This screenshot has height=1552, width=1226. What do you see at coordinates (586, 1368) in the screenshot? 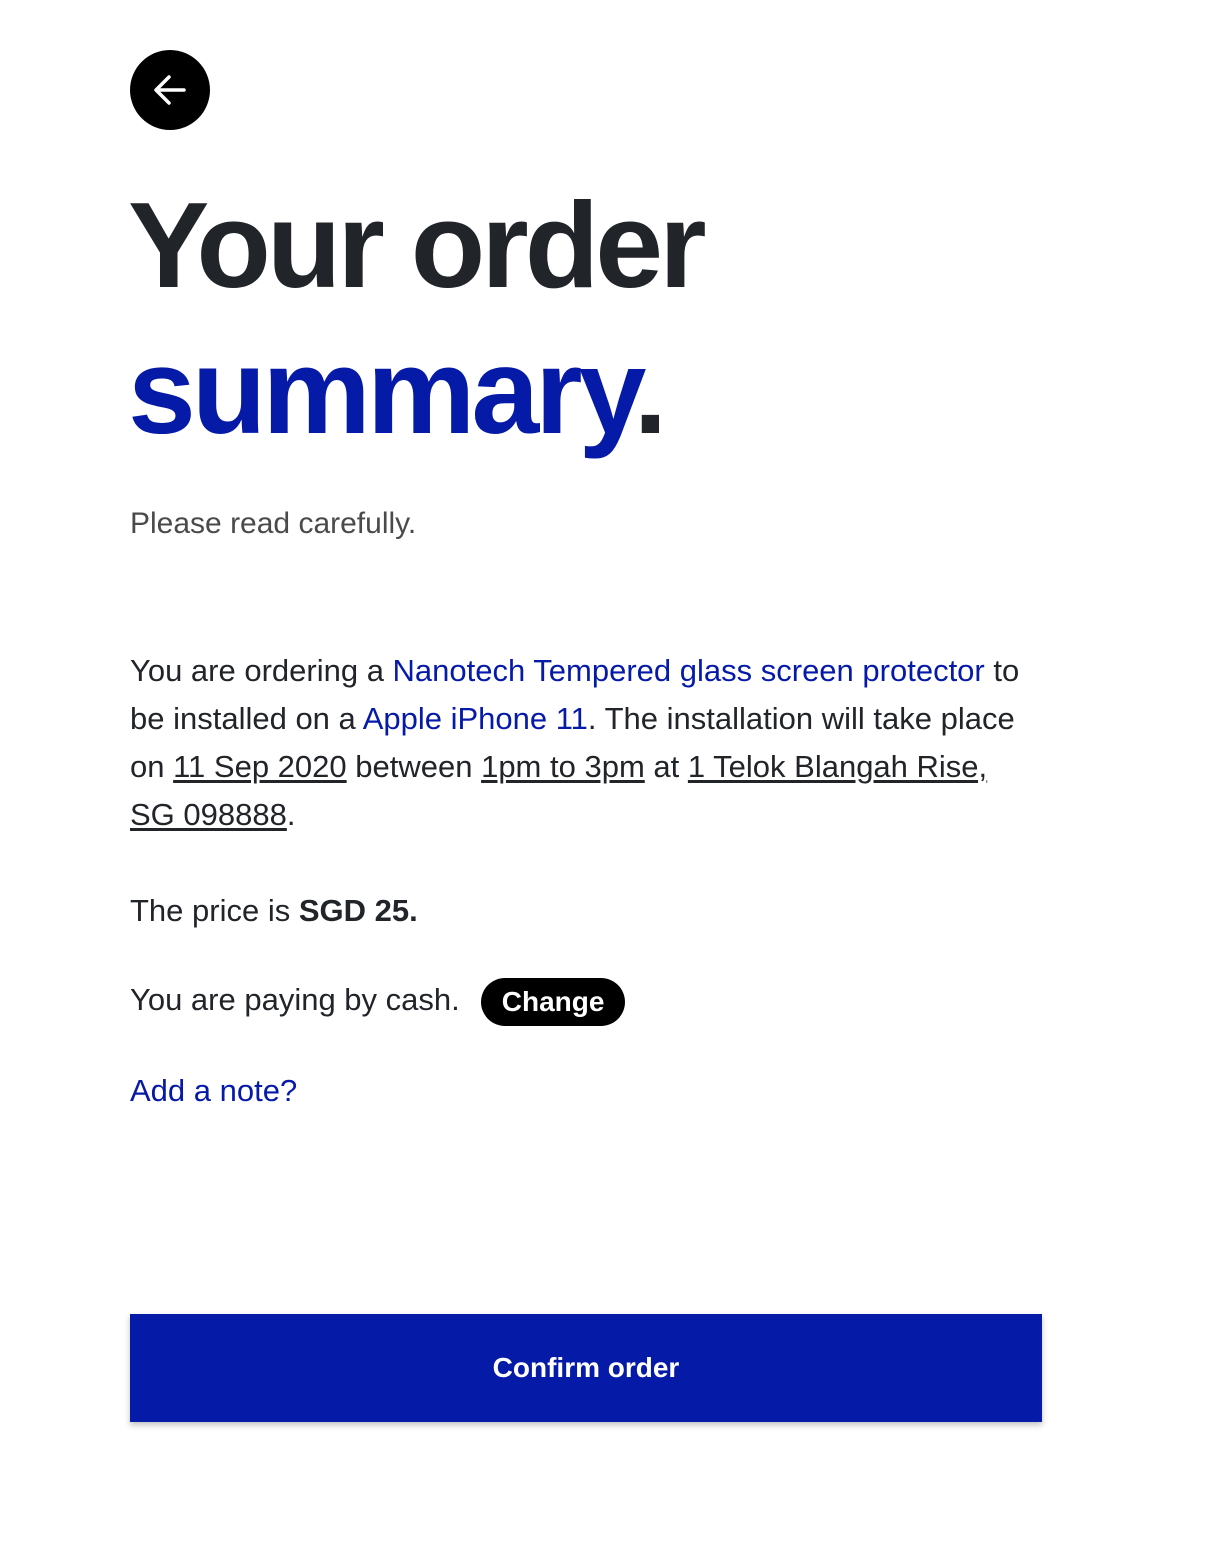
I see `confirm-order-button: Confirm order` at bounding box center [586, 1368].